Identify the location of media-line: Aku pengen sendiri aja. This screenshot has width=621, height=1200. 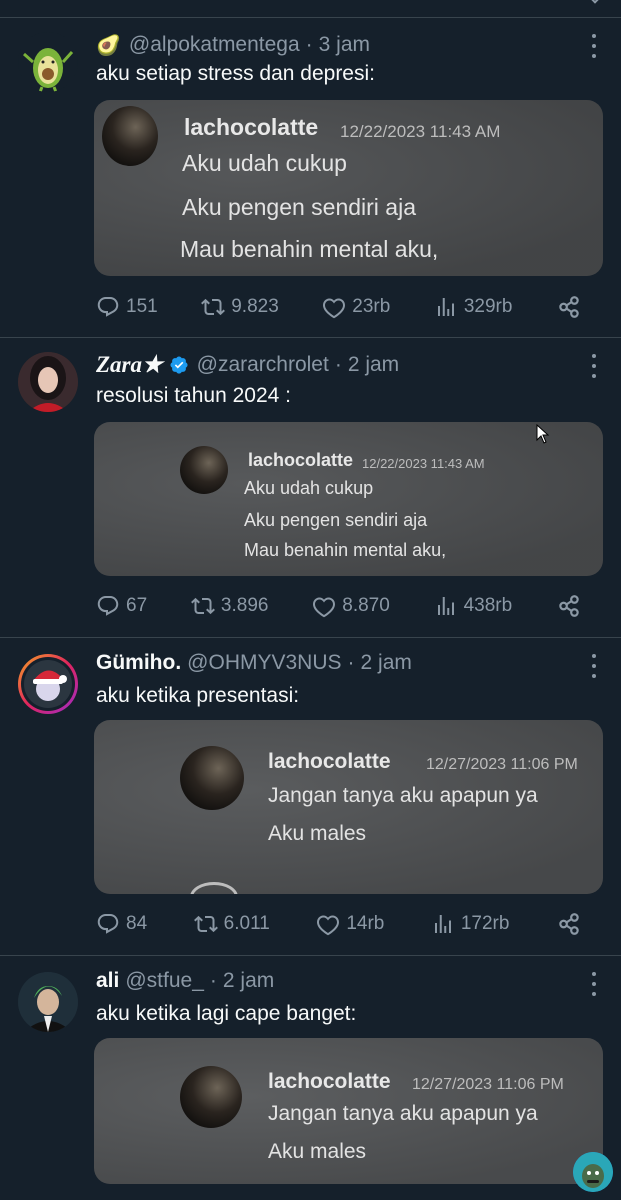
(336, 520).